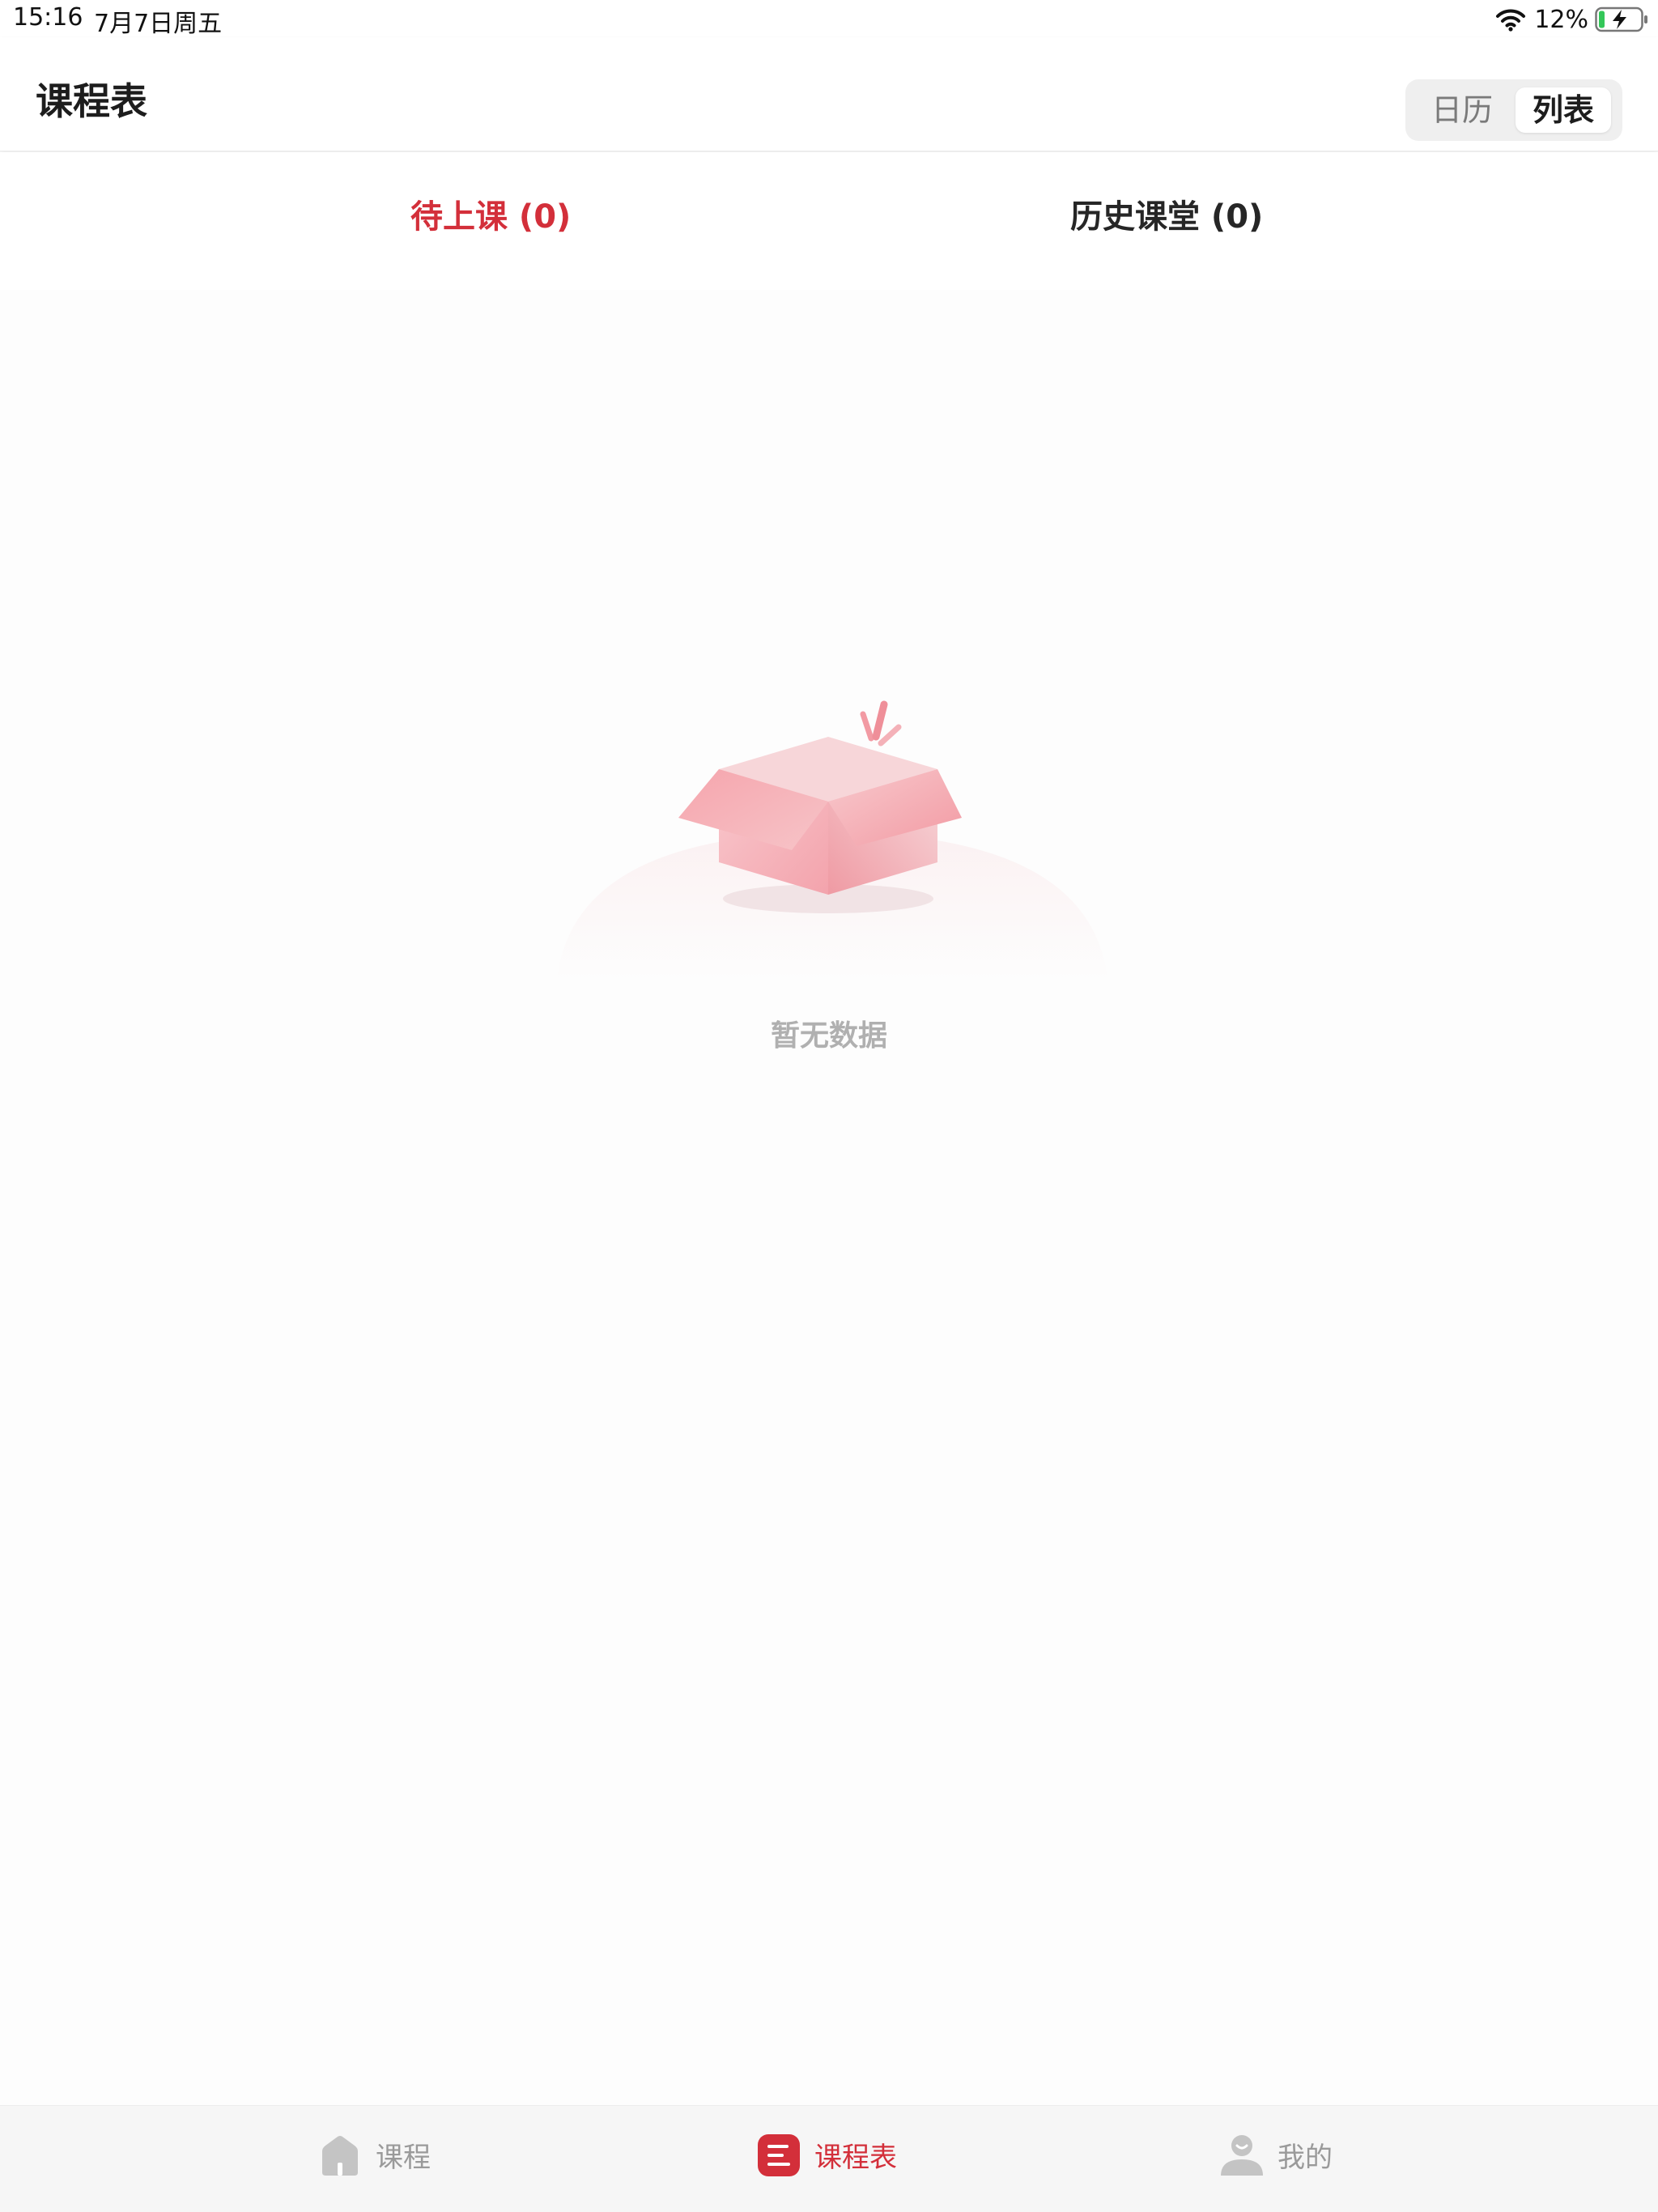 This screenshot has width=1658, height=2212. What do you see at coordinates (855, 2157) in the screenshot?
I see `tab-bar-label-schedule: 课程表` at bounding box center [855, 2157].